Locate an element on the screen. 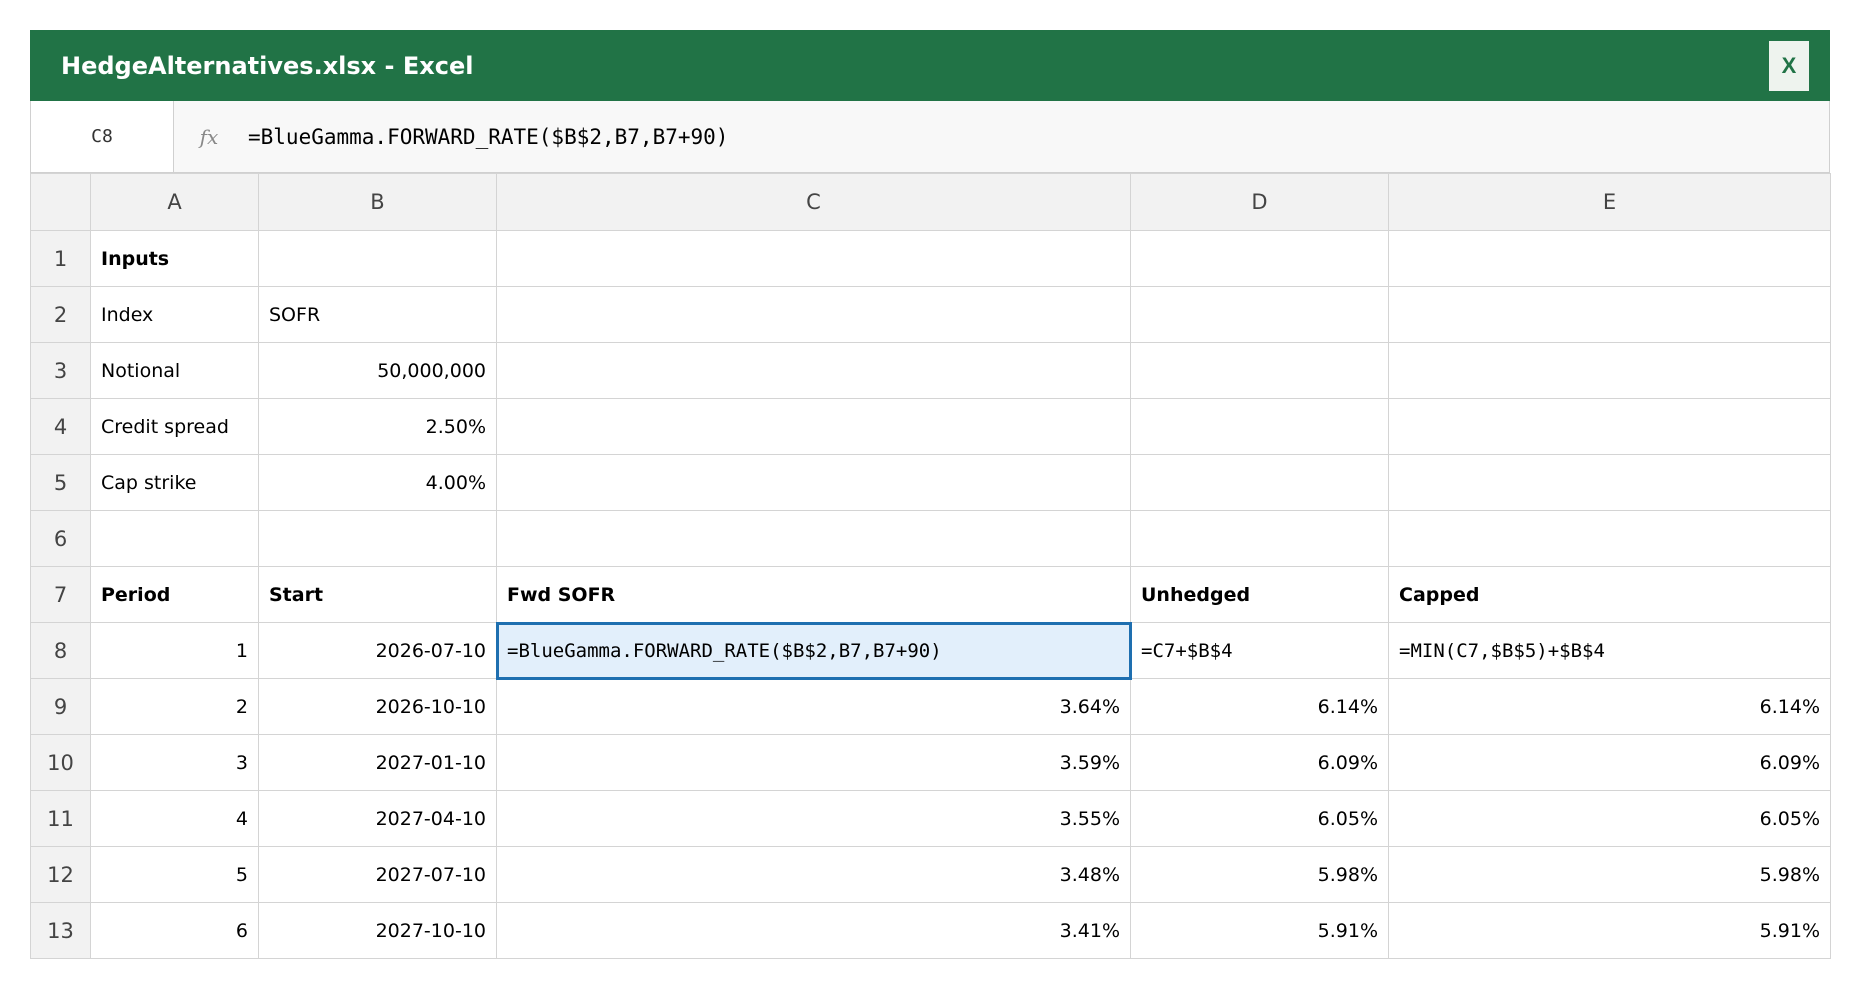 The image size is (1858, 999). row-header: 2 is located at coordinates (60, 314).